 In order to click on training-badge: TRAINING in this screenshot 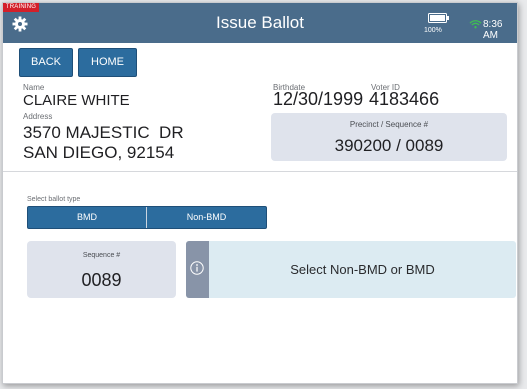, I will do `click(21, 7)`.